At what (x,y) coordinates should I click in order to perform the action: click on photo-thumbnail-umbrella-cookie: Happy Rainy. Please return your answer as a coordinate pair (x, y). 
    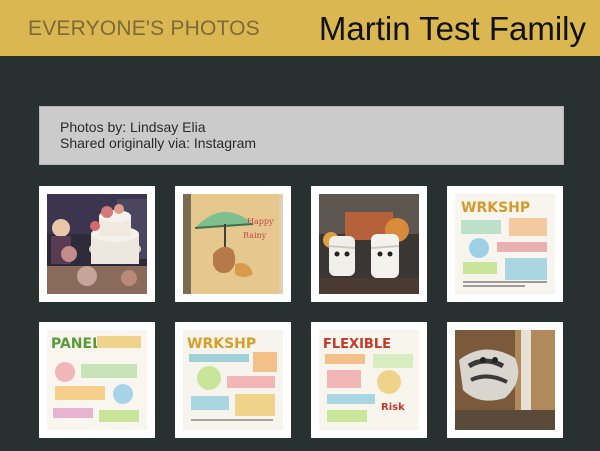
    Looking at the image, I should click on (233, 244).